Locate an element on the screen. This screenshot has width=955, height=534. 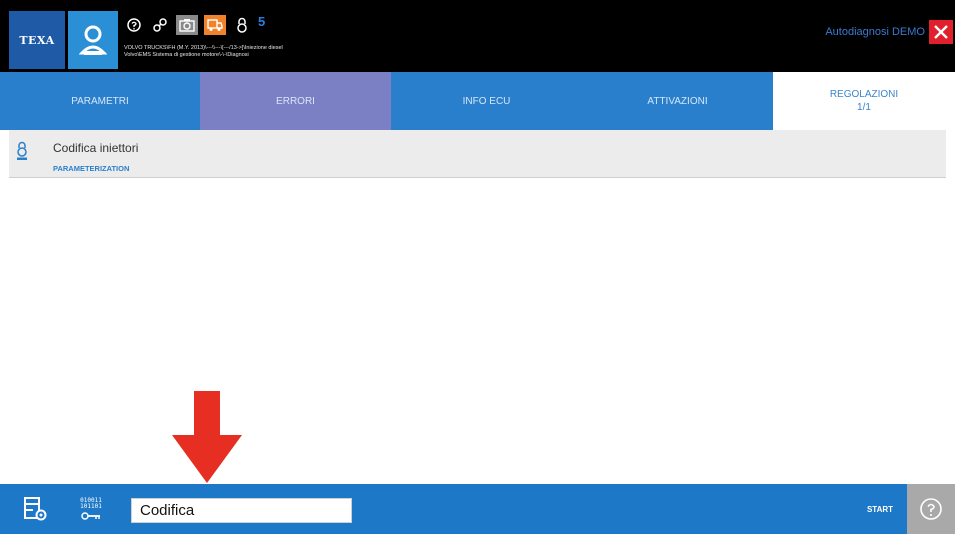
binary-bottom: 101101 is located at coordinates (91, 506).